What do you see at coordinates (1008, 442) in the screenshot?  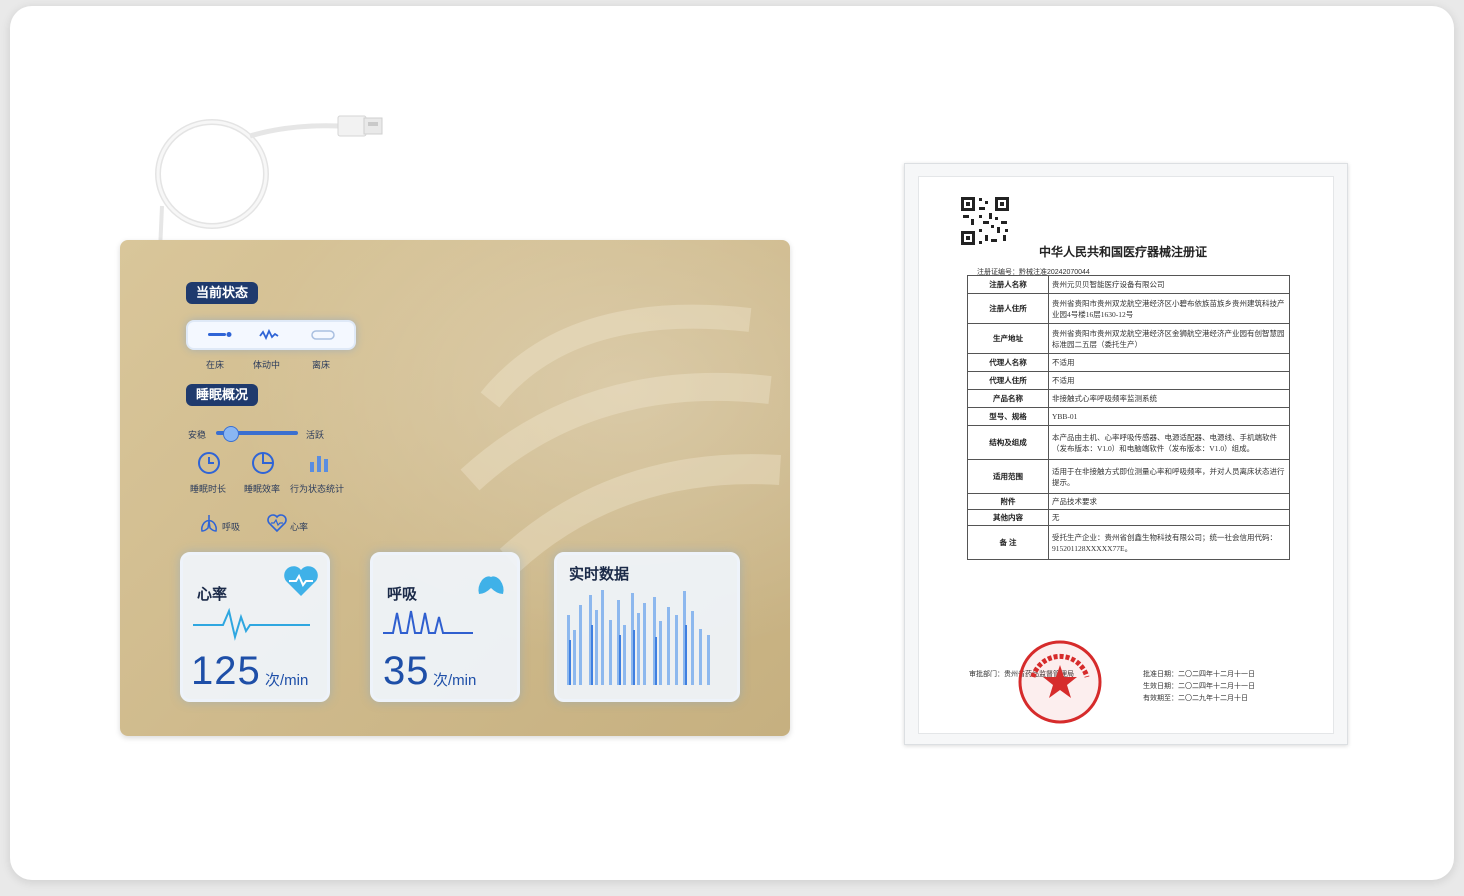 I see `row-key: 结构及组成` at bounding box center [1008, 442].